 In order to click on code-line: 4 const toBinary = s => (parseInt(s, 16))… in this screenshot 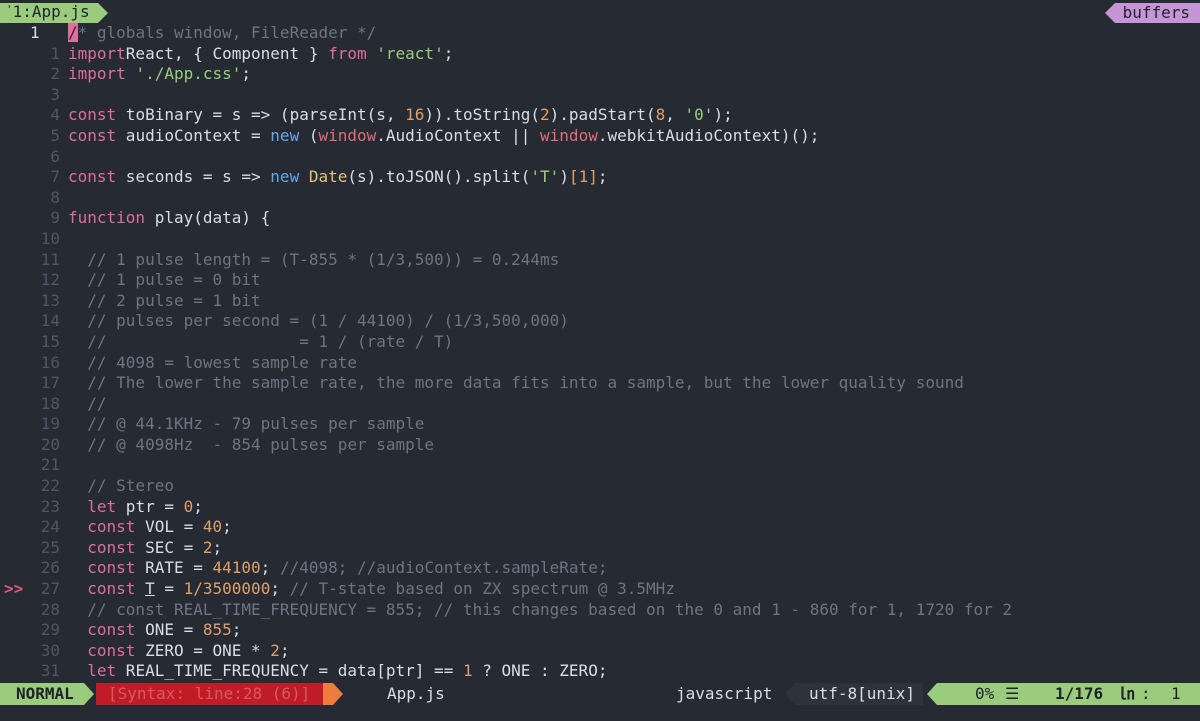, I will do `click(600, 115)`.